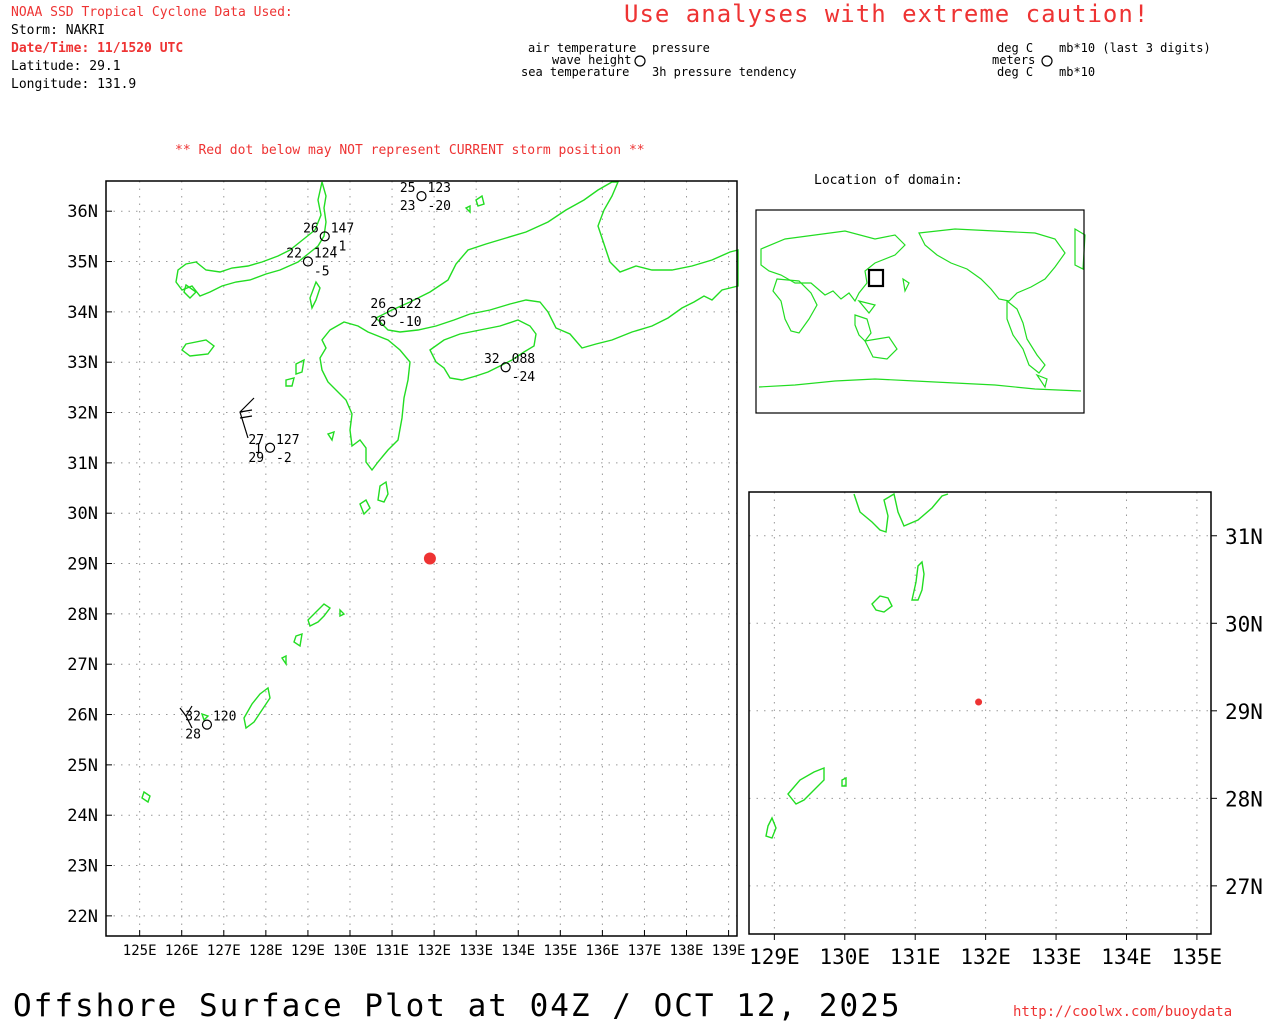 The height and width of the screenshot is (1024, 1280). What do you see at coordinates (857, 665) in the screenshot?
I see `zoom-map-coastlines` at bounding box center [857, 665].